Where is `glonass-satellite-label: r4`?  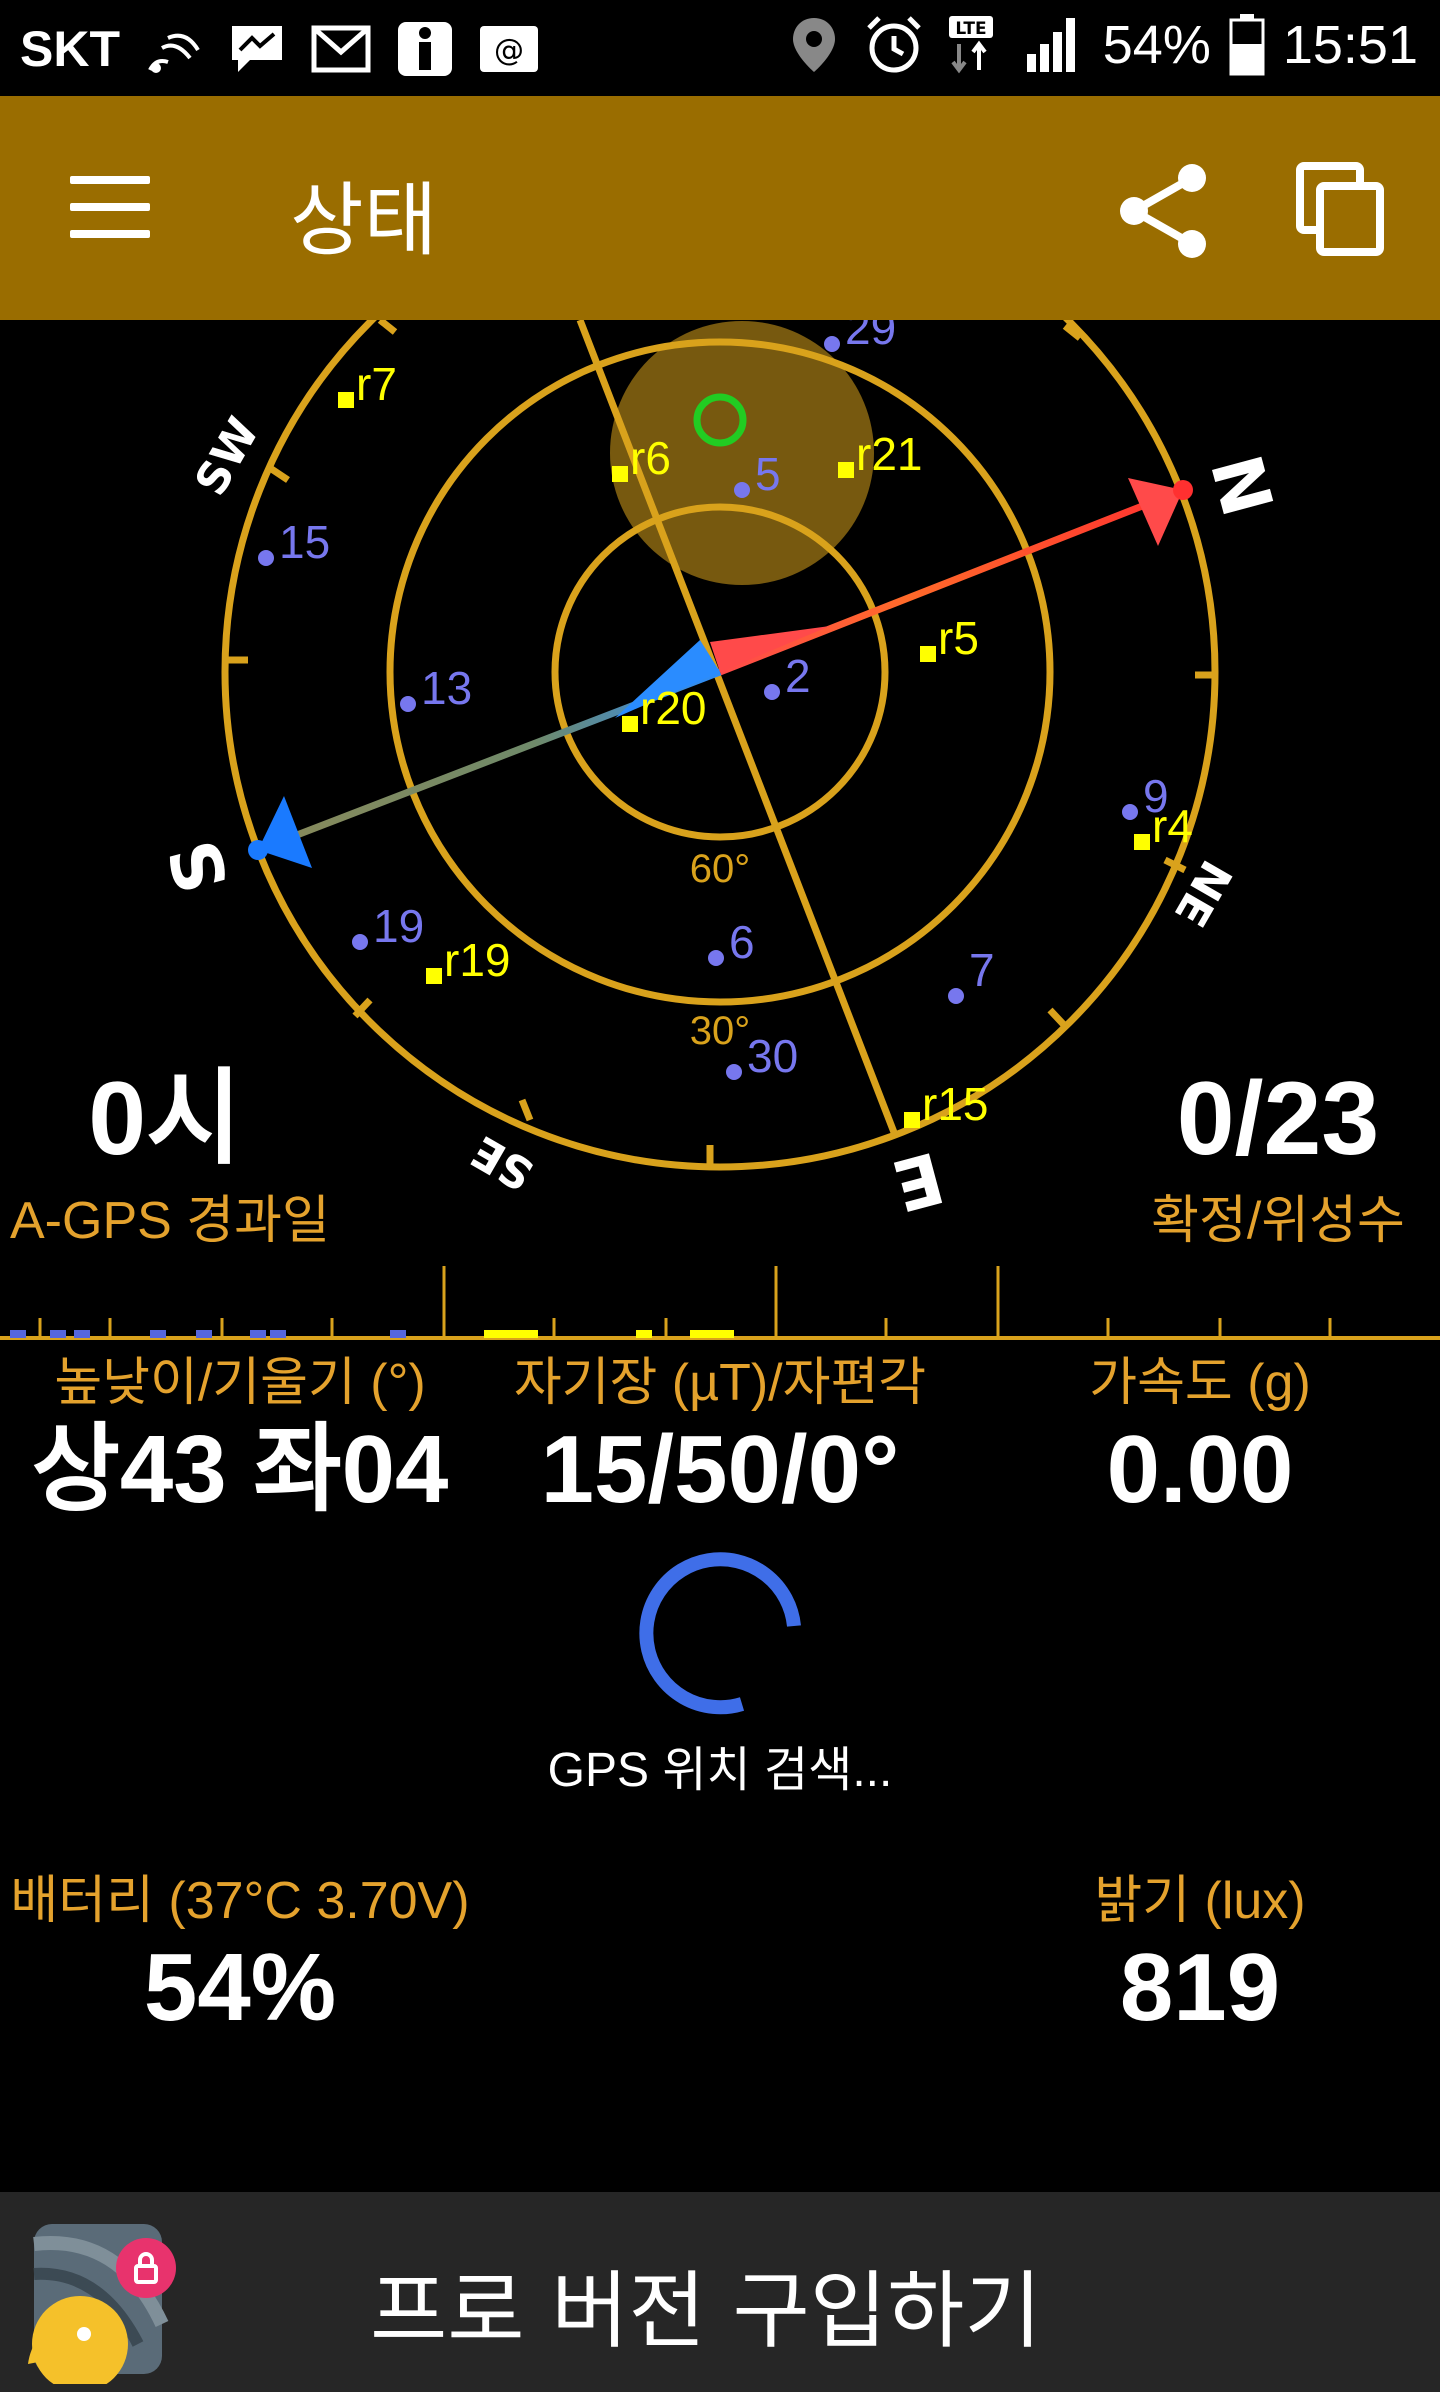 glonass-satellite-label: r4 is located at coordinates (1172, 826).